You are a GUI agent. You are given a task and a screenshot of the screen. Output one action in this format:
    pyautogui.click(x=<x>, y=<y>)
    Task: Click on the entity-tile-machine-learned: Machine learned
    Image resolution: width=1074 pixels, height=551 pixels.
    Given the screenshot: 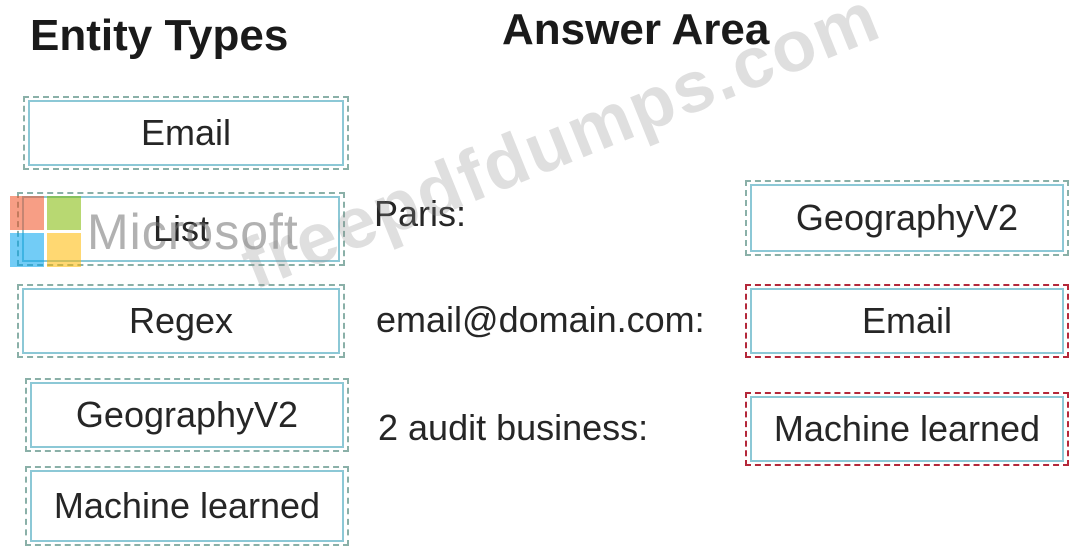 What is the action you would take?
    pyautogui.click(x=187, y=506)
    